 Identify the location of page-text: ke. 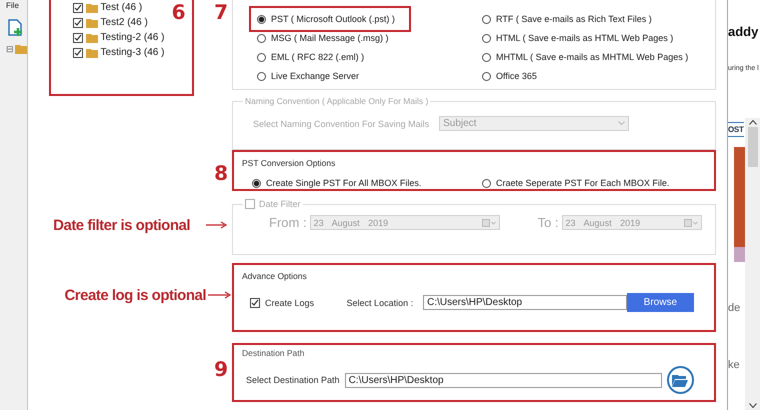
(734, 365).